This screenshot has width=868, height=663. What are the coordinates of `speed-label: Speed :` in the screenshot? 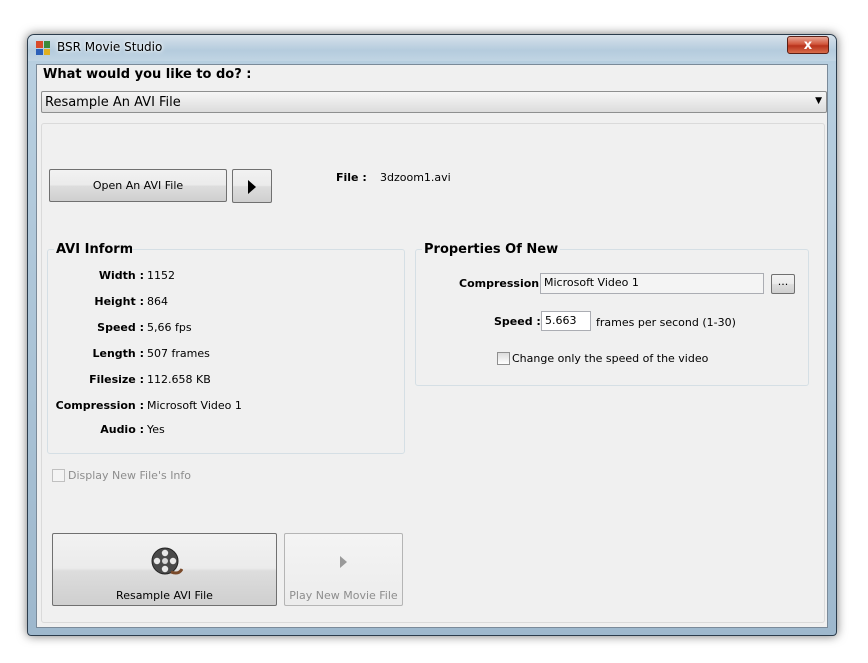 It's located at (517, 321).